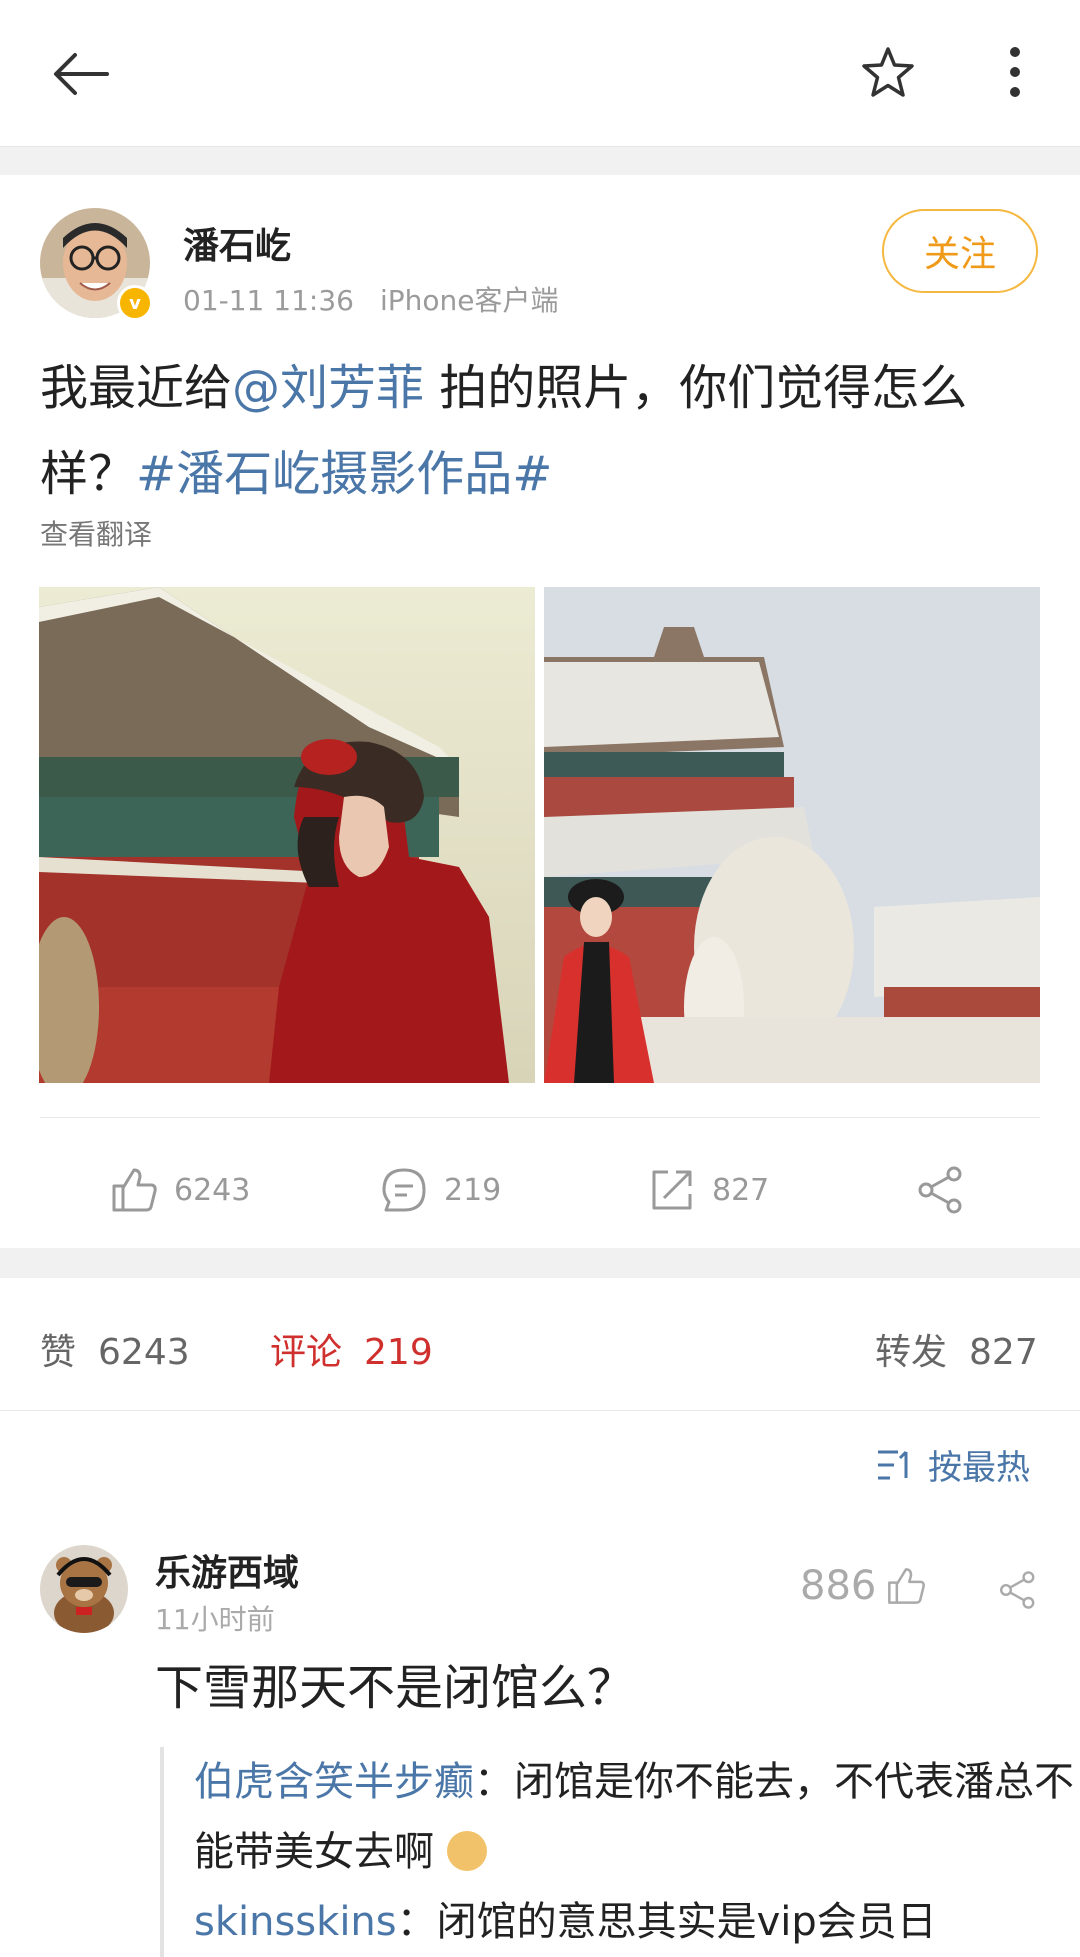 The height and width of the screenshot is (1957, 1080). Describe the element at coordinates (295, 1922) in the screenshot. I see `reply-author: skinsskins` at that location.